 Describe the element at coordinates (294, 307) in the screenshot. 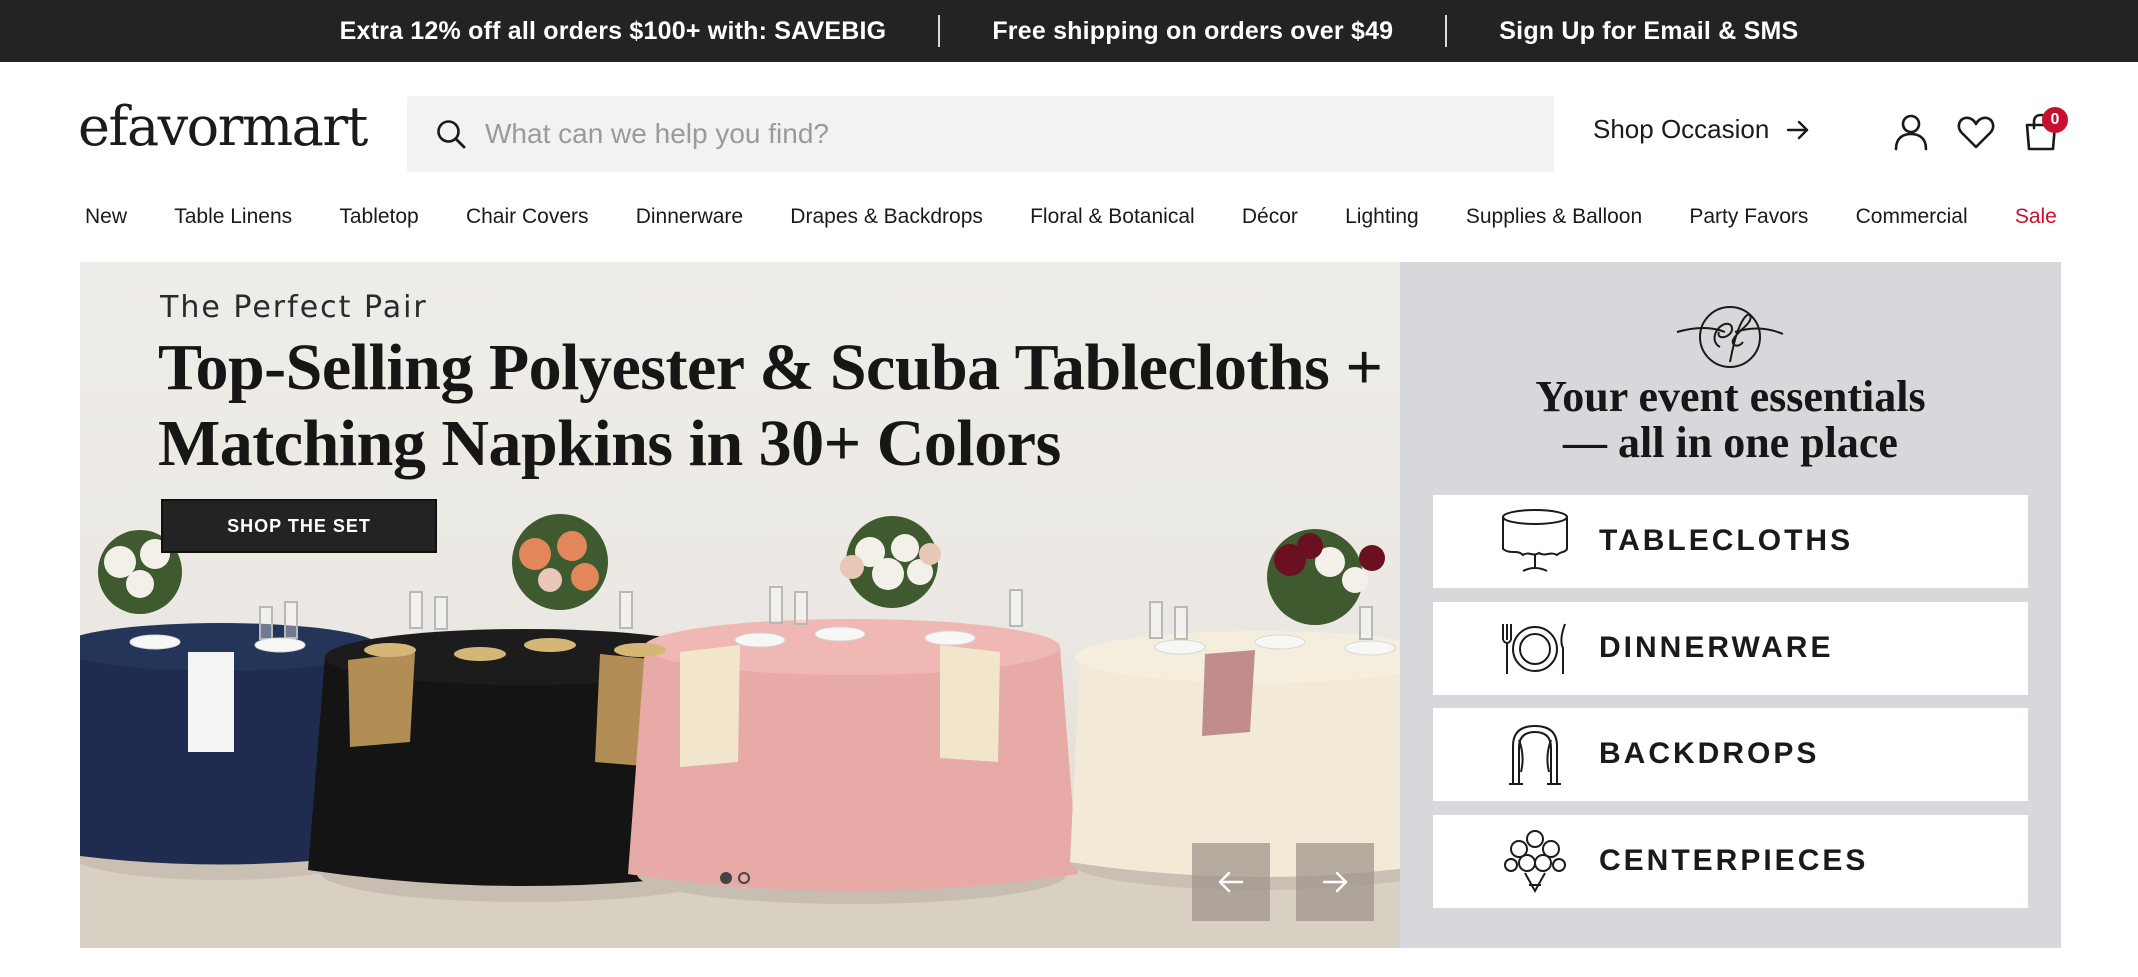

I see `hero-eyebrow: The Perfect Pair` at that location.